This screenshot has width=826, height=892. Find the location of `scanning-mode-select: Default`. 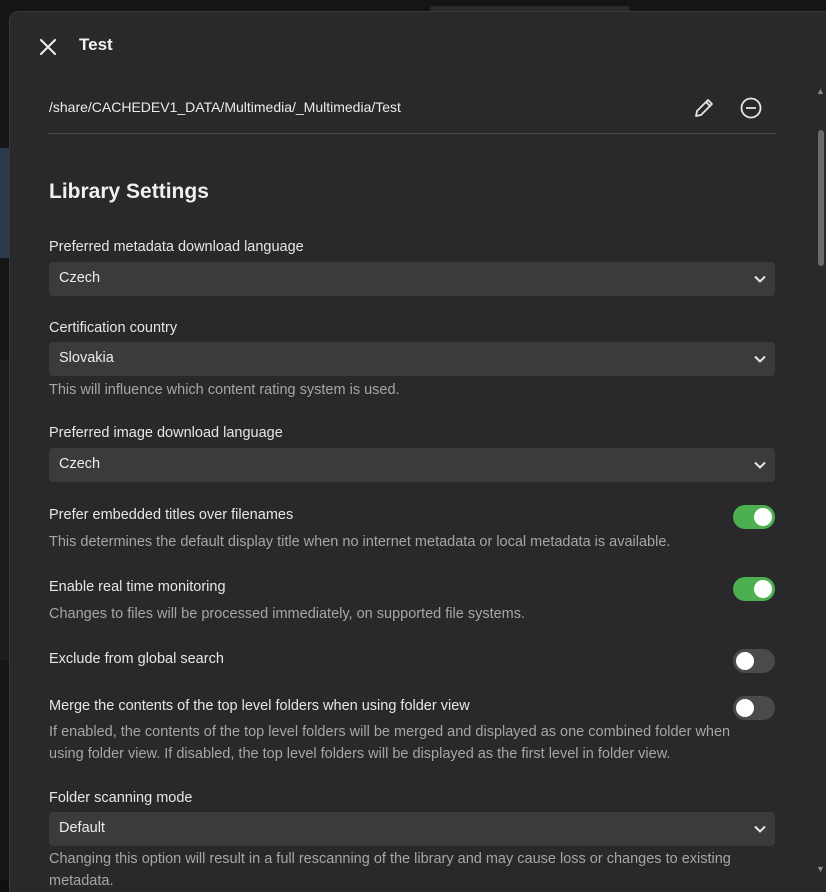

scanning-mode-select: Default is located at coordinates (412, 829).